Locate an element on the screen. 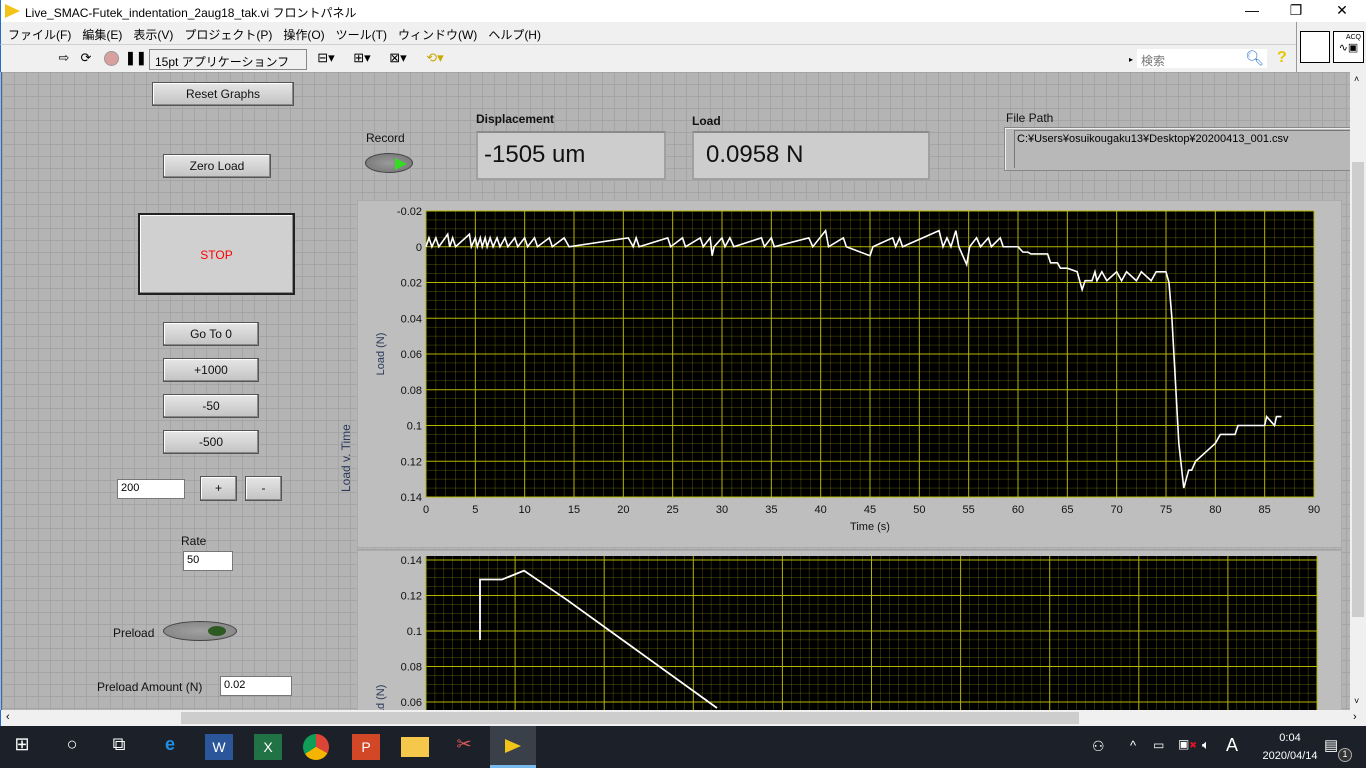 This screenshot has height=768, width=1366. rate-input: 50 is located at coordinates (208, 561).